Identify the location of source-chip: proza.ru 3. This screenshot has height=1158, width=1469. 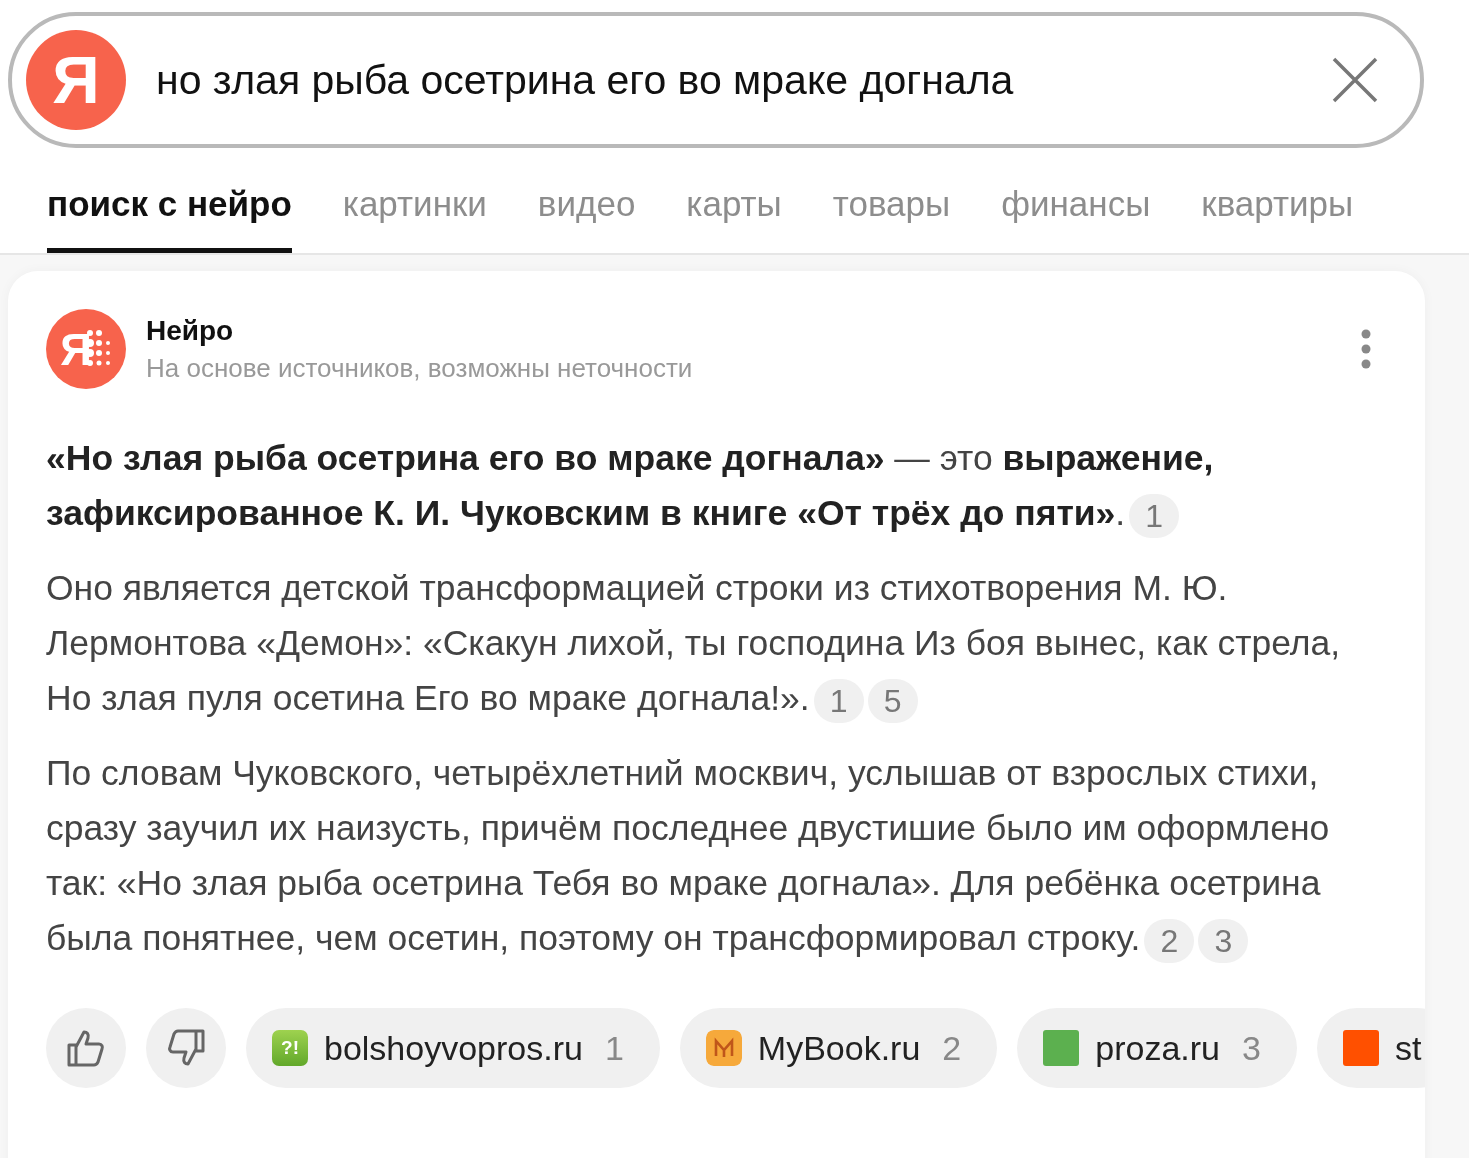
(1157, 1048).